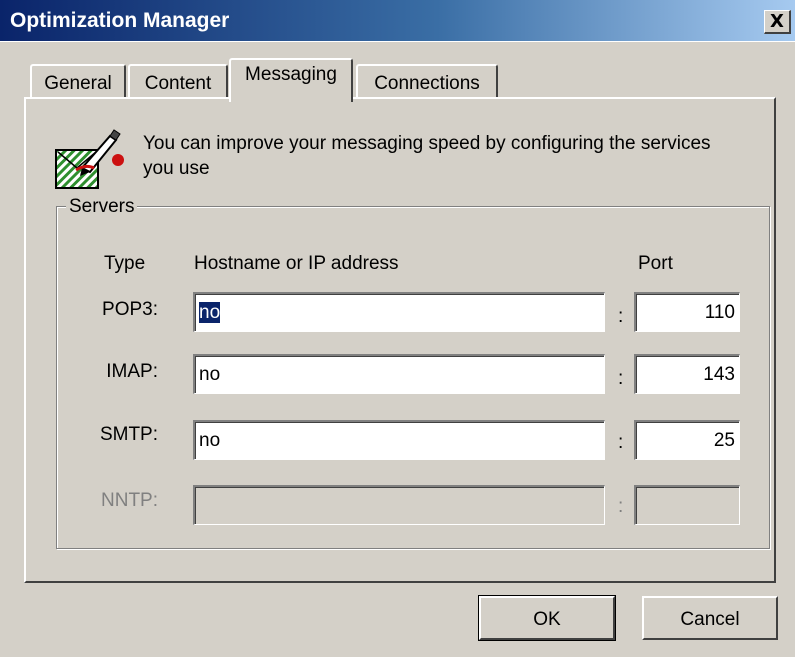 This screenshot has width=795, height=657. I want to click on tab-connections-label: Connections, so click(427, 83).